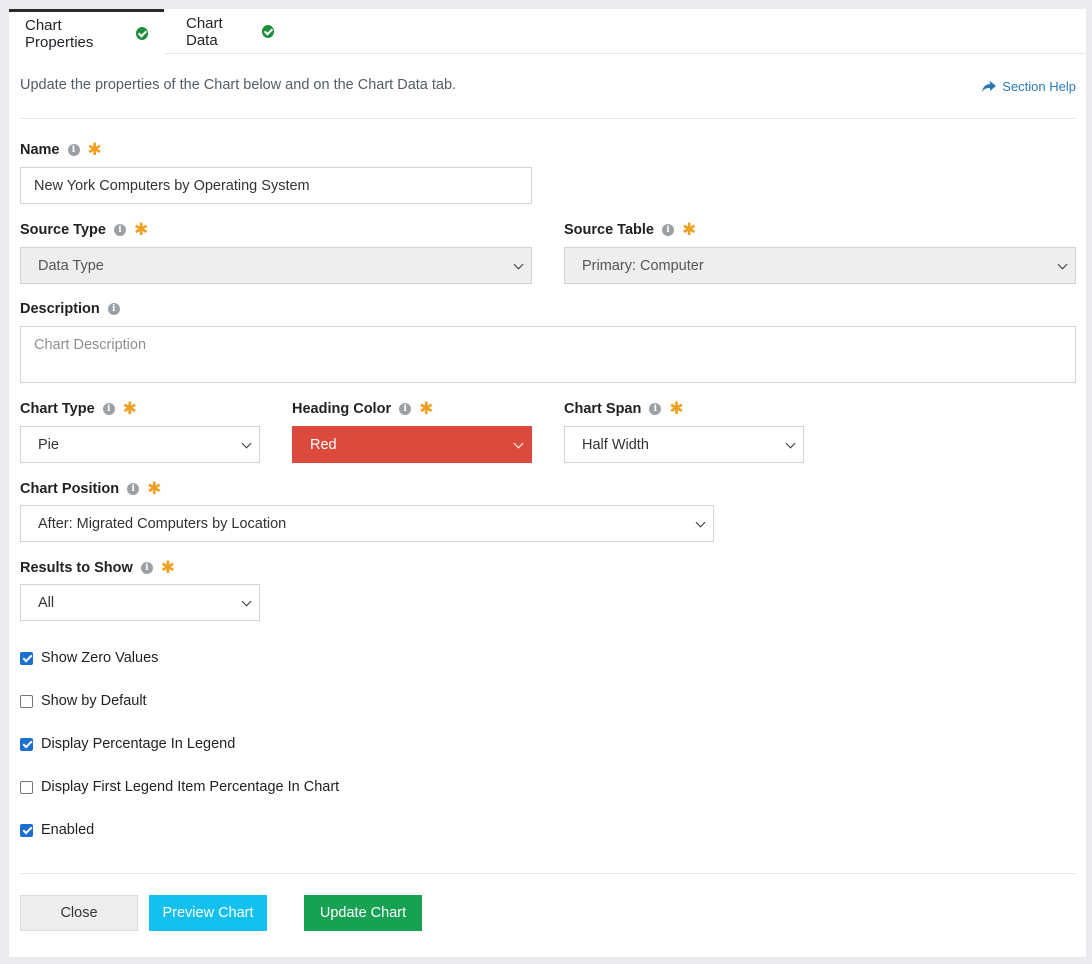 This screenshot has height=964, width=1092. I want to click on results-to-show-value: All, so click(46, 602).